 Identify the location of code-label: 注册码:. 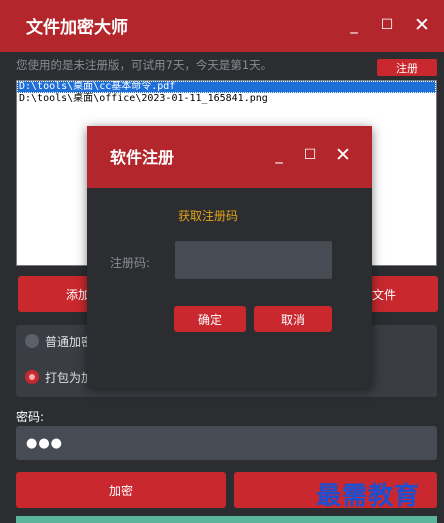
(130, 263).